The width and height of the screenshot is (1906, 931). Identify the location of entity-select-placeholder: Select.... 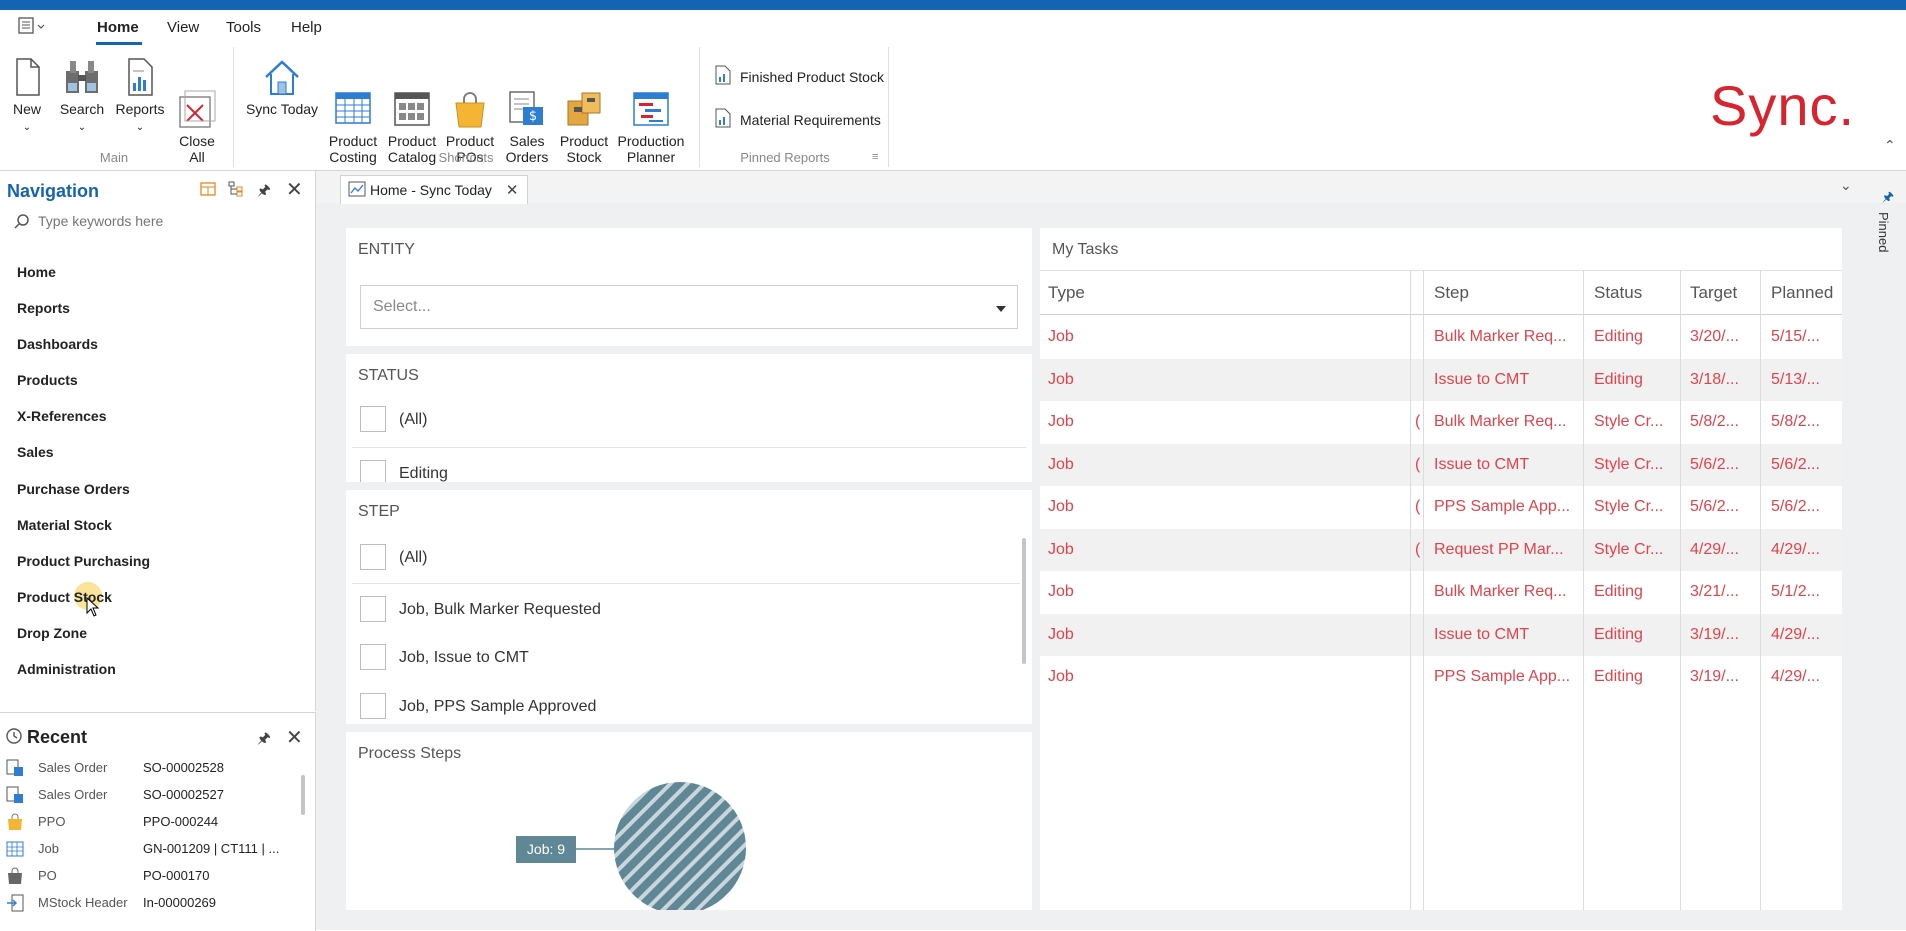
(402, 306).